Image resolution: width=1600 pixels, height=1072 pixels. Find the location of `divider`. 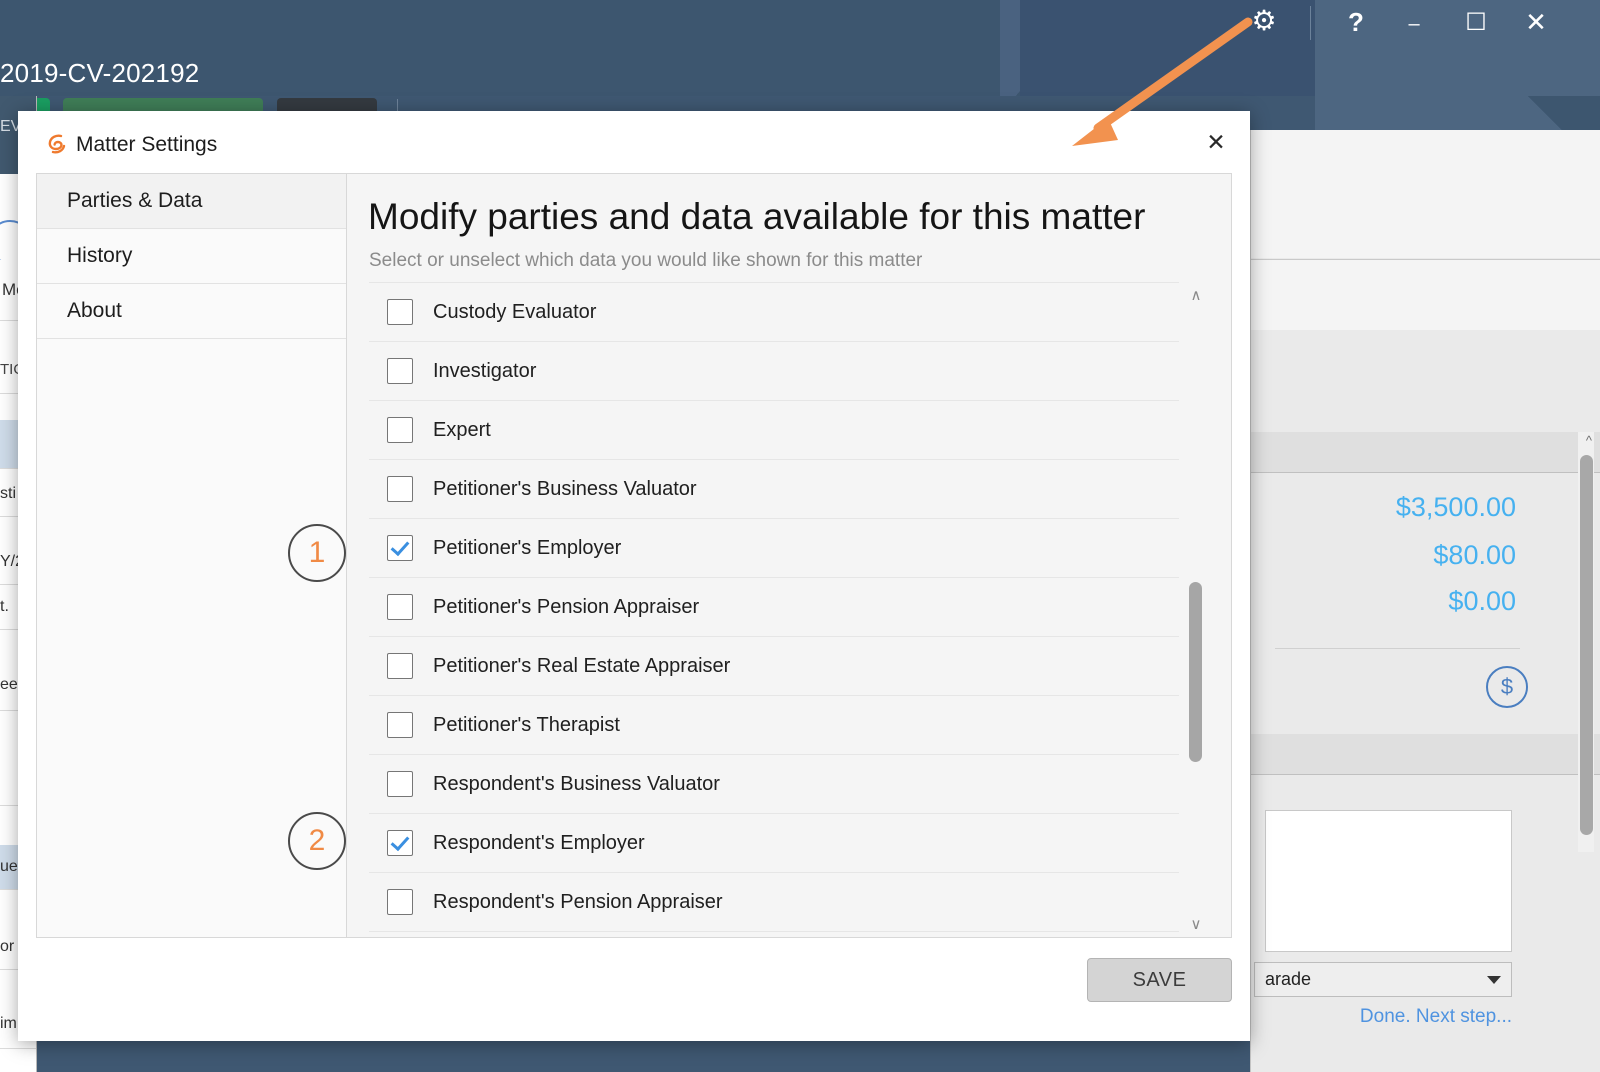

divider is located at coordinates (1397, 648).